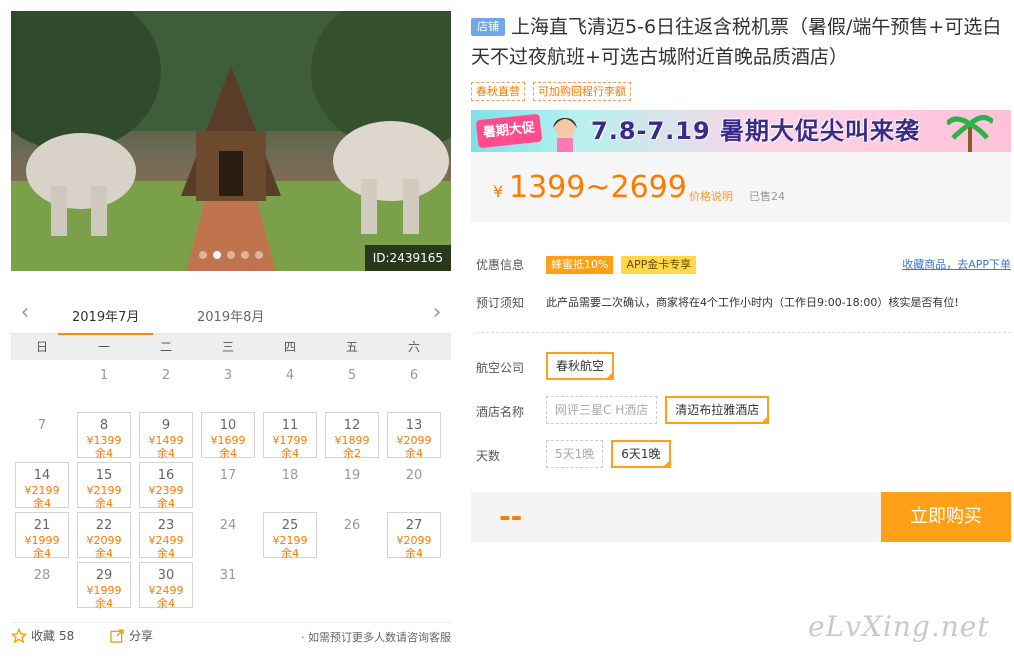 The width and height of the screenshot is (1014, 664). I want to click on day-number: 2, so click(166, 375).